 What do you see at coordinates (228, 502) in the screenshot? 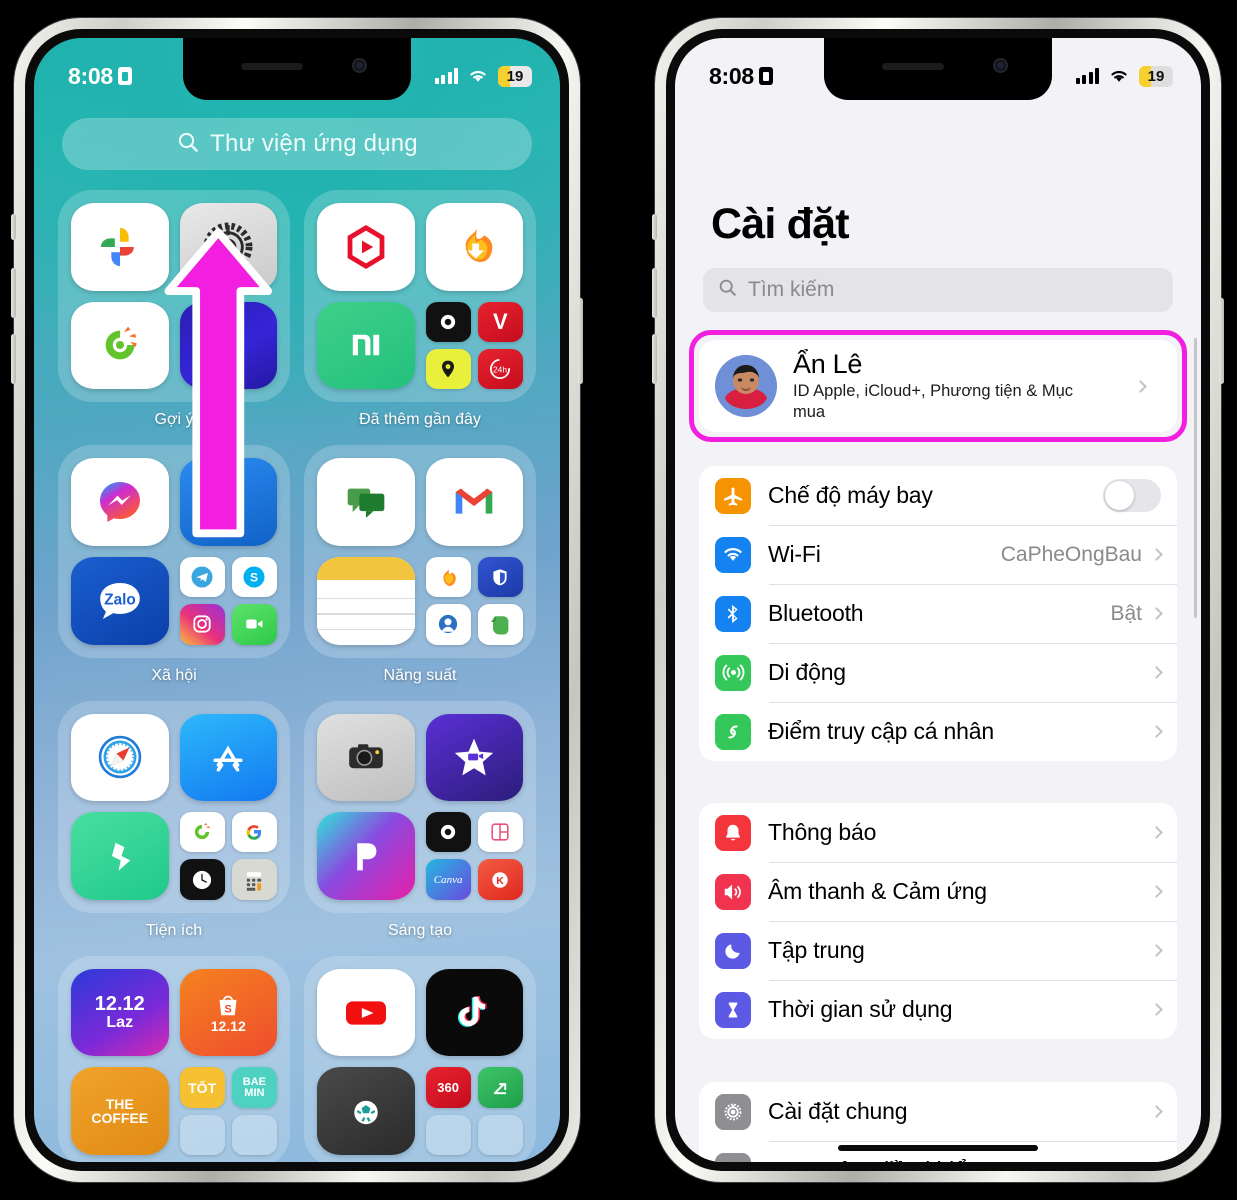
I see `app-facebook` at bounding box center [228, 502].